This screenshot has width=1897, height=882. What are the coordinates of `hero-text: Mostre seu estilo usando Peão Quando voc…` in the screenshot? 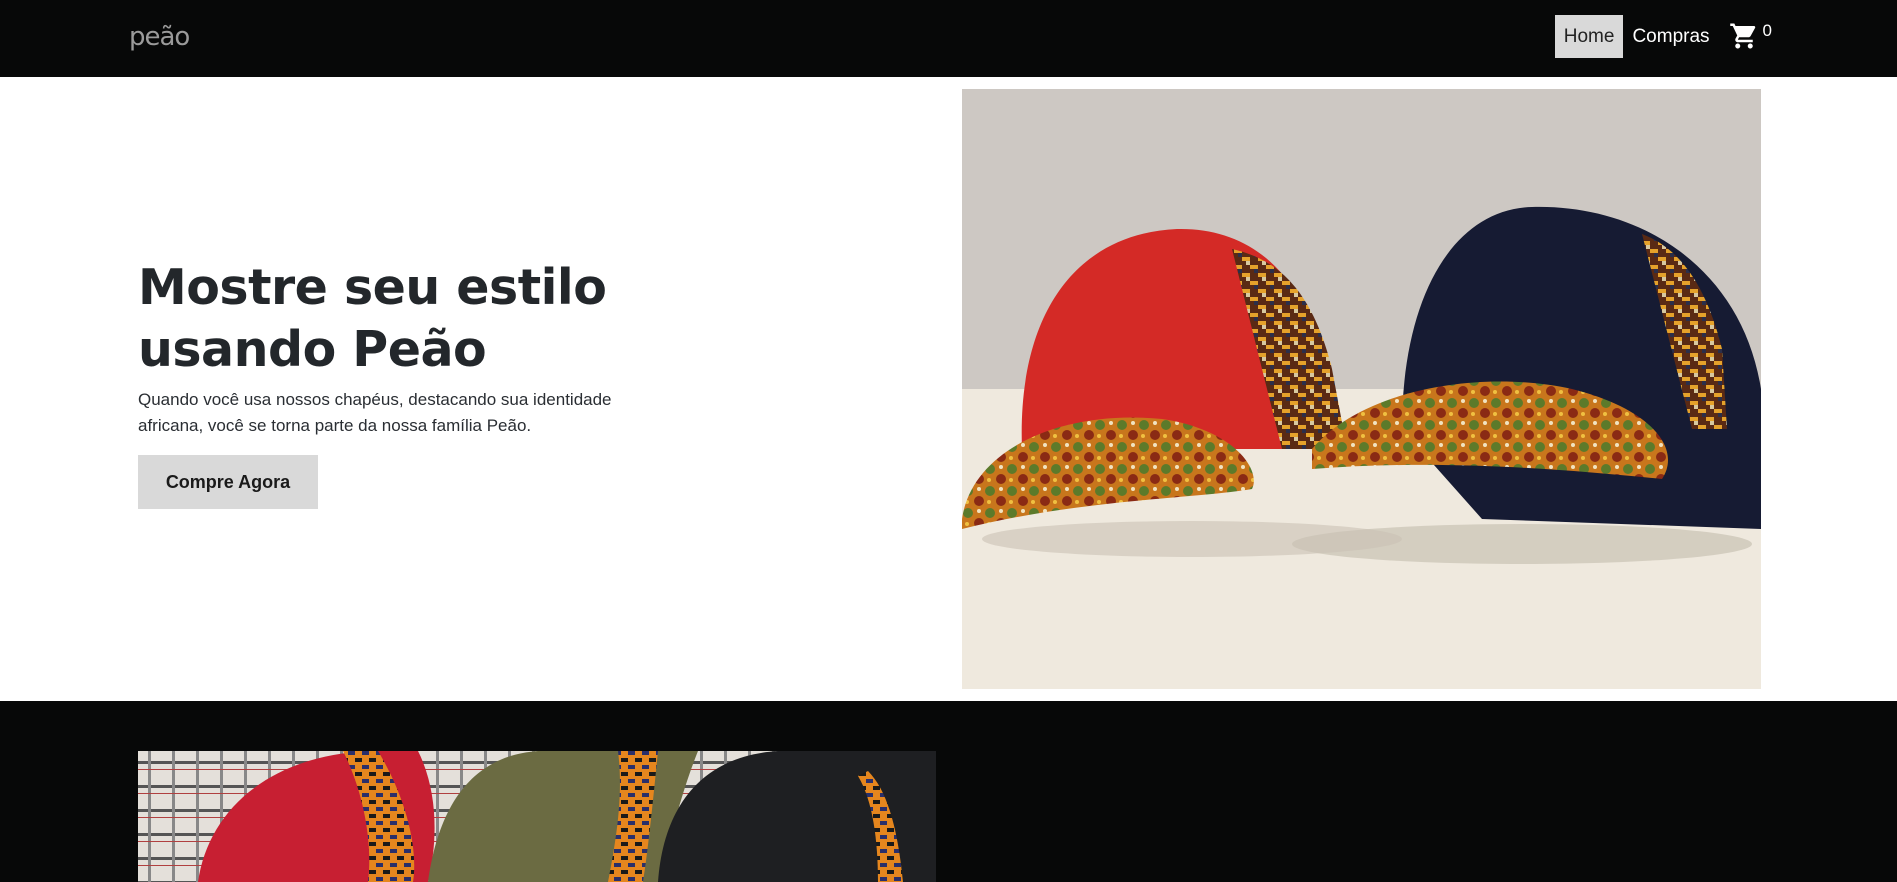 It's located at (418, 383).